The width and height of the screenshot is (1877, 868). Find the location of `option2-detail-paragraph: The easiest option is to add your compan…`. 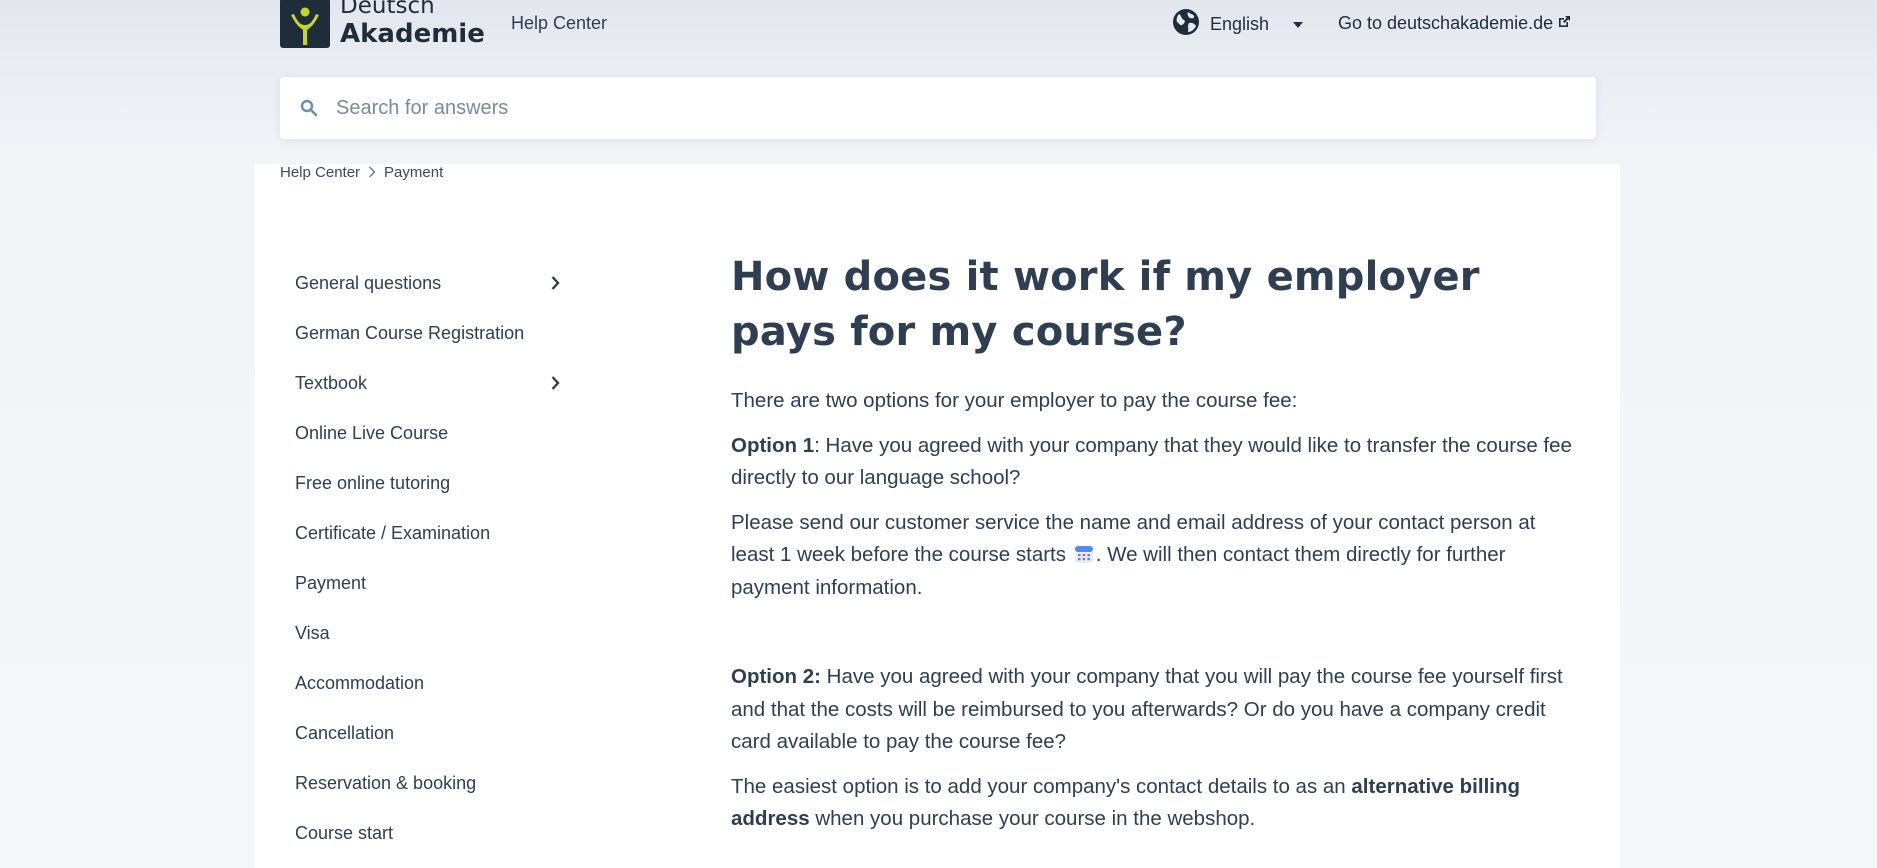

option2-detail-paragraph: The easiest option is to add your compan… is located at coordinates (1126, 802).